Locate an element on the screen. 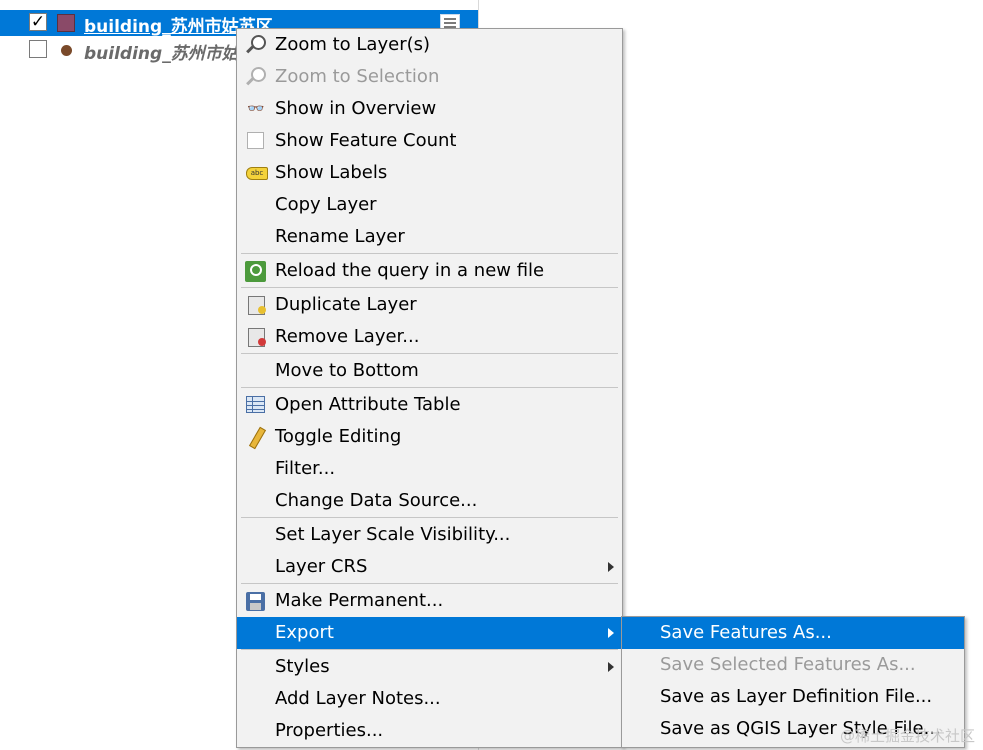 Image resolution: width=983 pixels, height=750 pixels. pencil-icon is located at coordinates (256, 438).